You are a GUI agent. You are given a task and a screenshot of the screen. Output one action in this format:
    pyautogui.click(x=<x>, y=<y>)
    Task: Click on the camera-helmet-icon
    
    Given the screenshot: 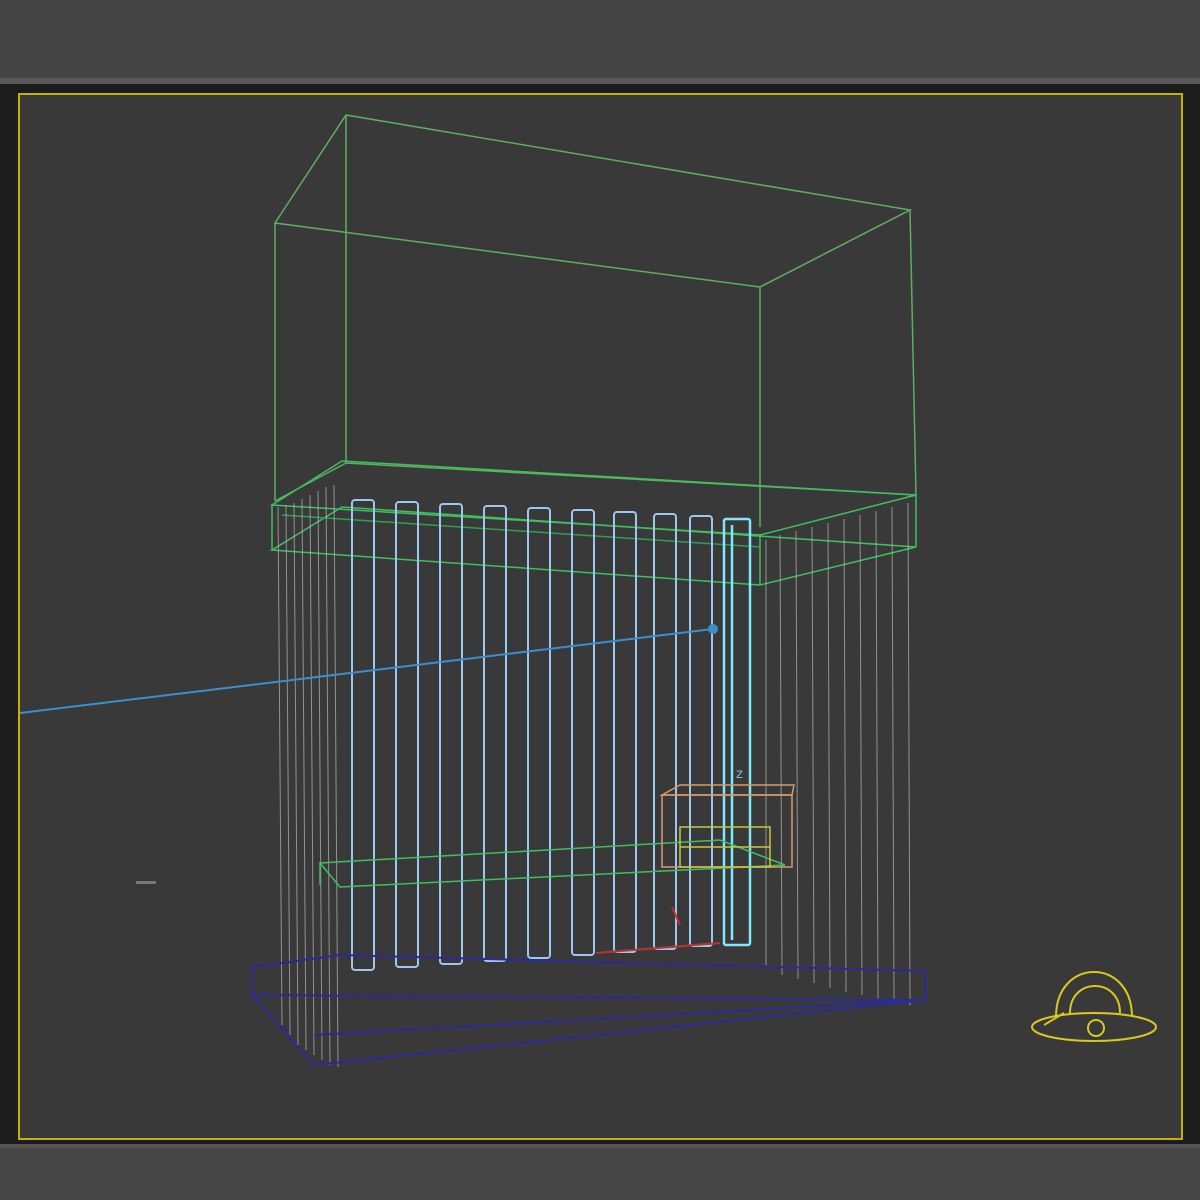 What is the action you would take?
    pyautogui.click(x=1094, y=1006)
    